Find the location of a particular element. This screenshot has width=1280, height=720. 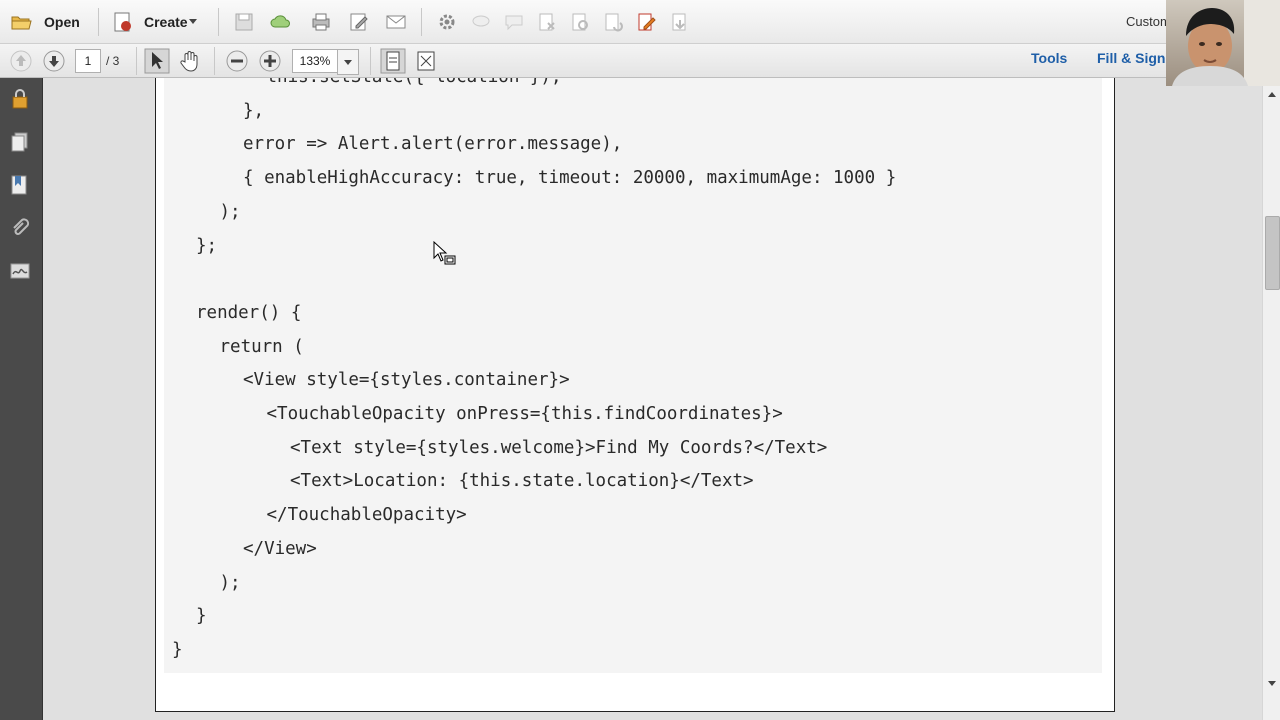

code-line: error => Alert.alert(error.message), is located at coordinates (433, 144).